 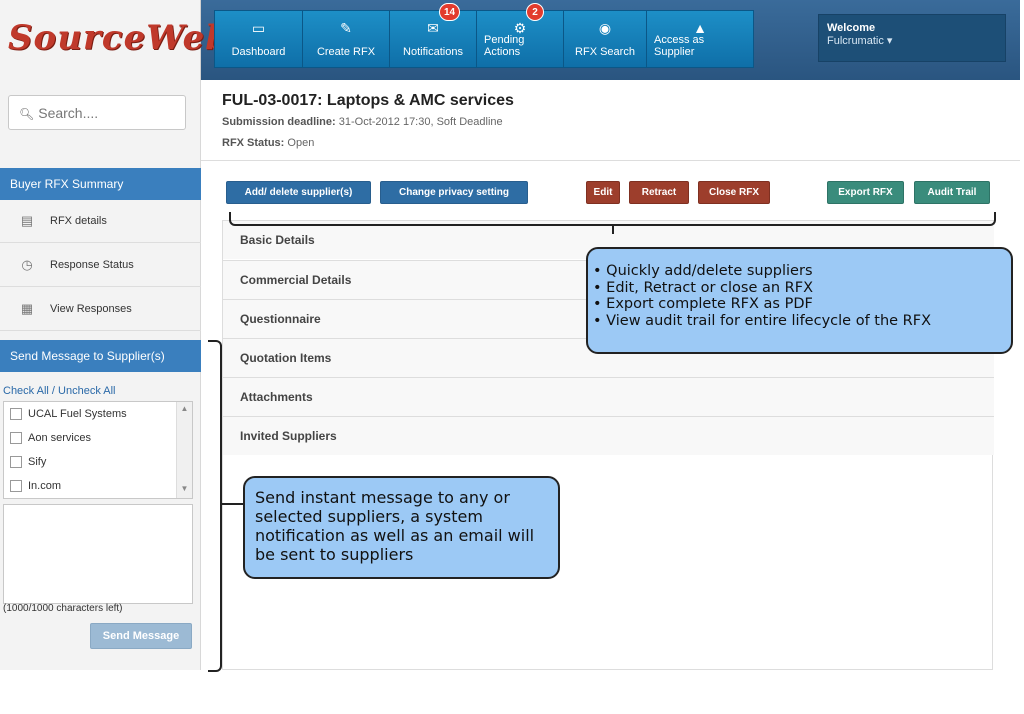 I want to click on sidebar-item-response-status: ◷ Response Status, so click(x=100, y=265).